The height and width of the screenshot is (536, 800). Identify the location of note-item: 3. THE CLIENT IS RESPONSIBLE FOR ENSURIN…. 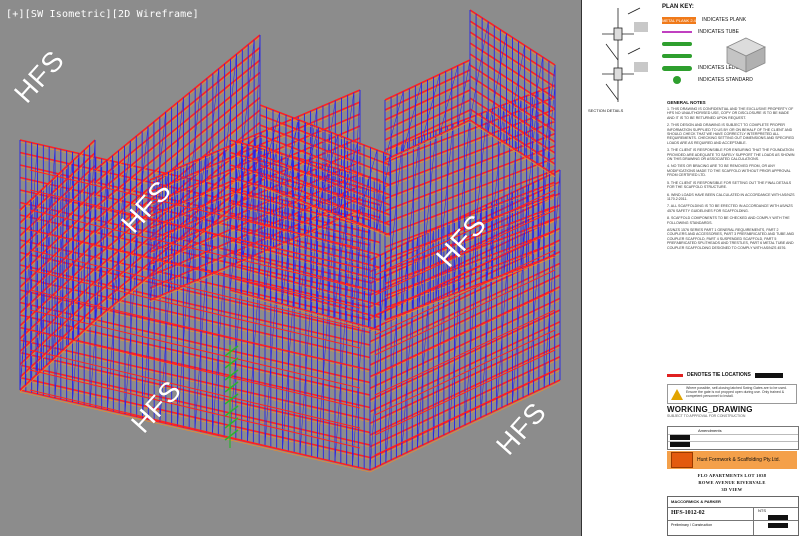
(731, 155).